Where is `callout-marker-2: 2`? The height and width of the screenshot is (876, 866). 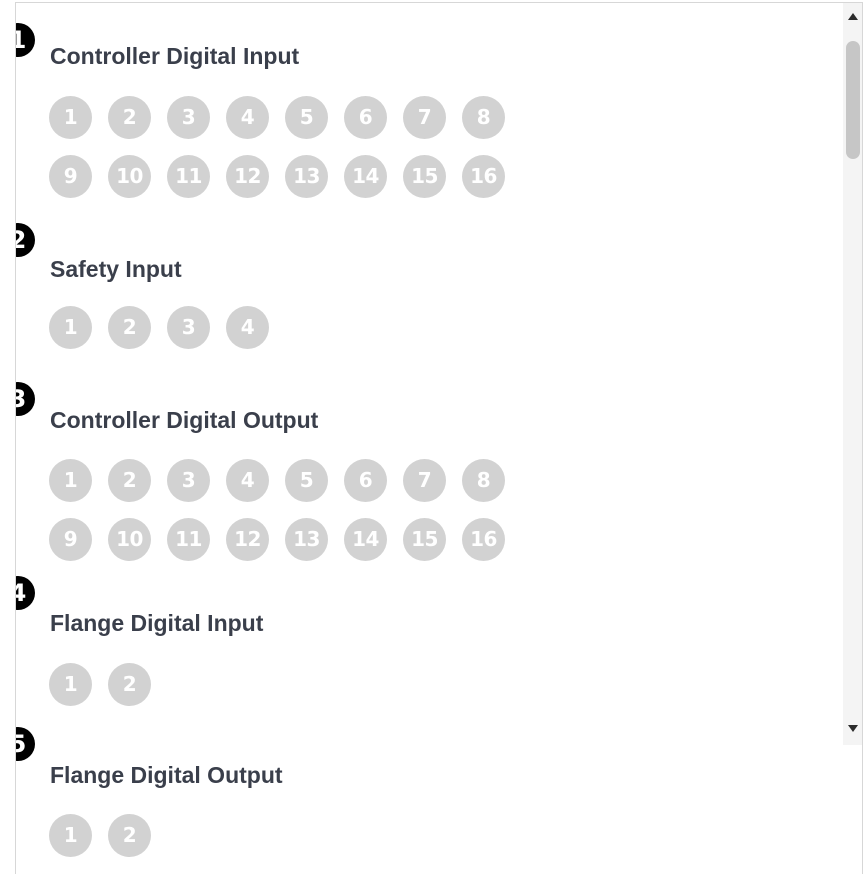
callout-marker-2: 2 is located at coordinates (25, 240).